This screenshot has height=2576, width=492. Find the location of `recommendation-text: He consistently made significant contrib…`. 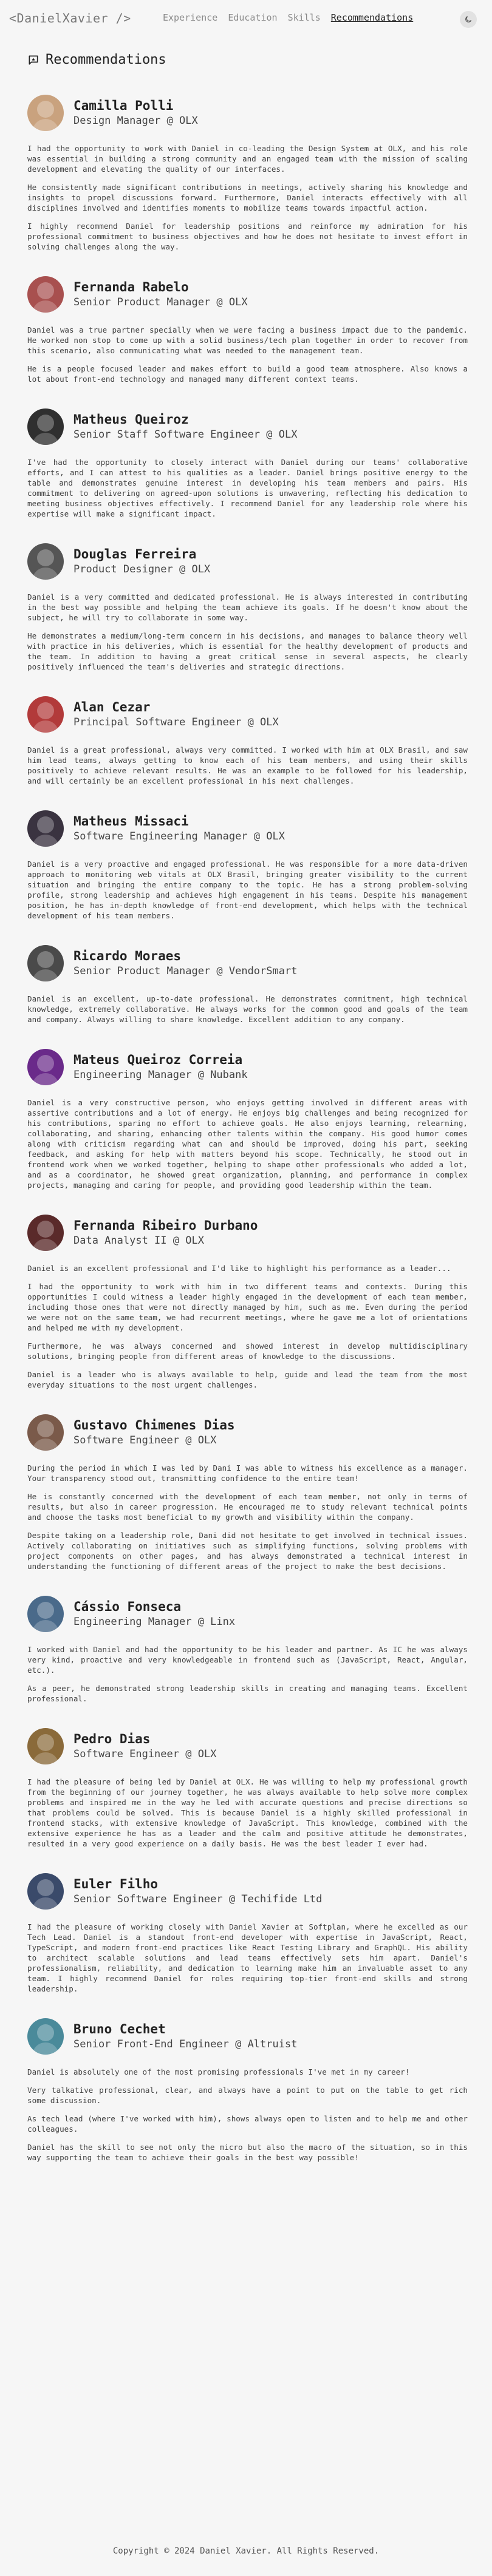

recommendation-text: He consistently made significant contrib… is located at coordinates (247, 197).